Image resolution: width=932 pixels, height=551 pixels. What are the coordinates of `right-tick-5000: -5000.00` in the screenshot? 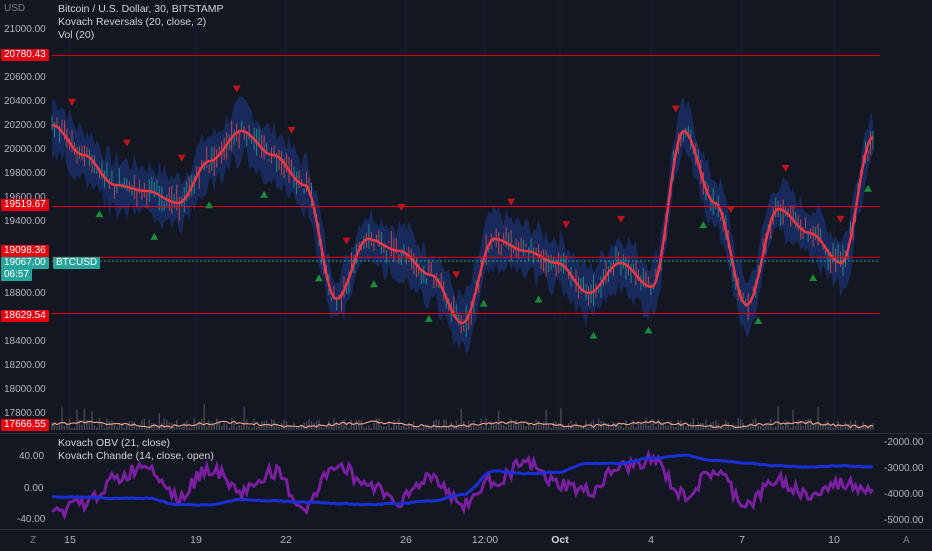 It's located at (904, 520).